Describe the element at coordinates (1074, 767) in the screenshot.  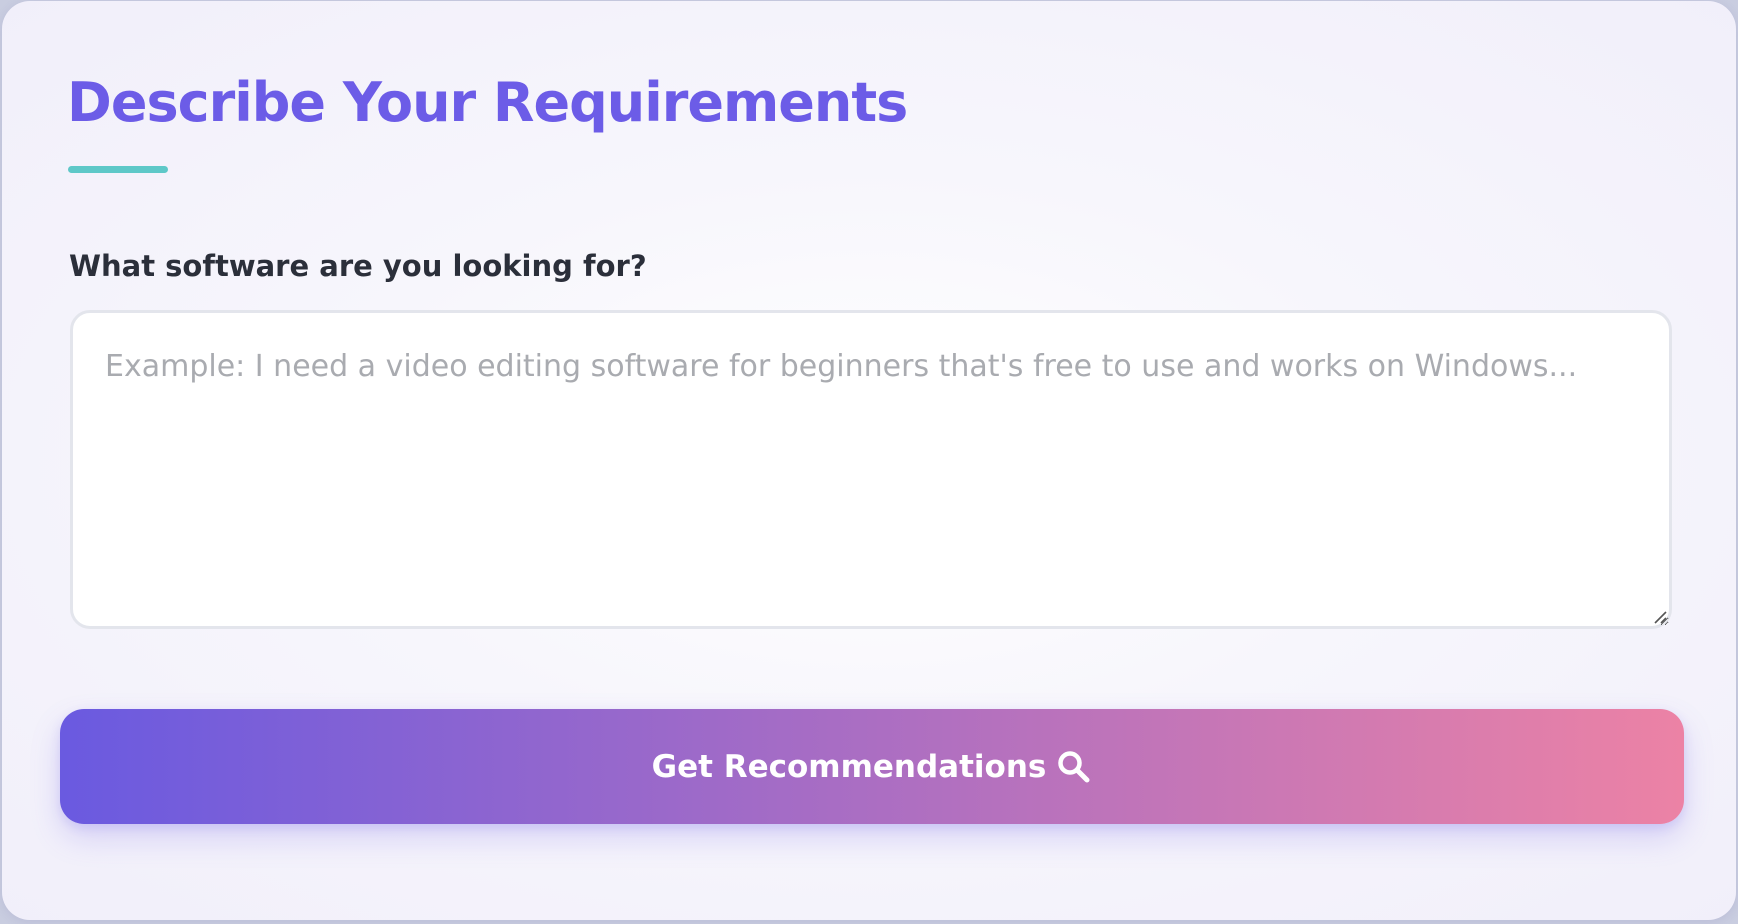
I see `search-icon` at that location.